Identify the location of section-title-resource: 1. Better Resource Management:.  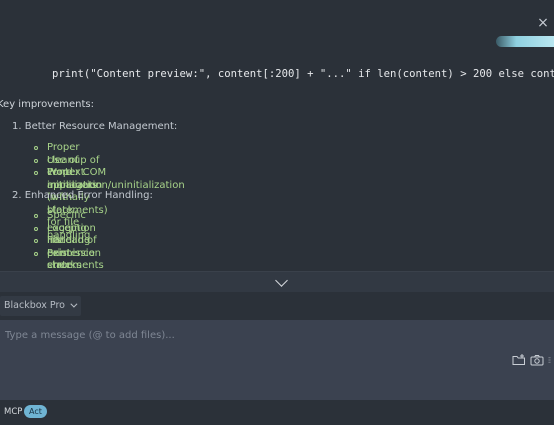
(95, 126).